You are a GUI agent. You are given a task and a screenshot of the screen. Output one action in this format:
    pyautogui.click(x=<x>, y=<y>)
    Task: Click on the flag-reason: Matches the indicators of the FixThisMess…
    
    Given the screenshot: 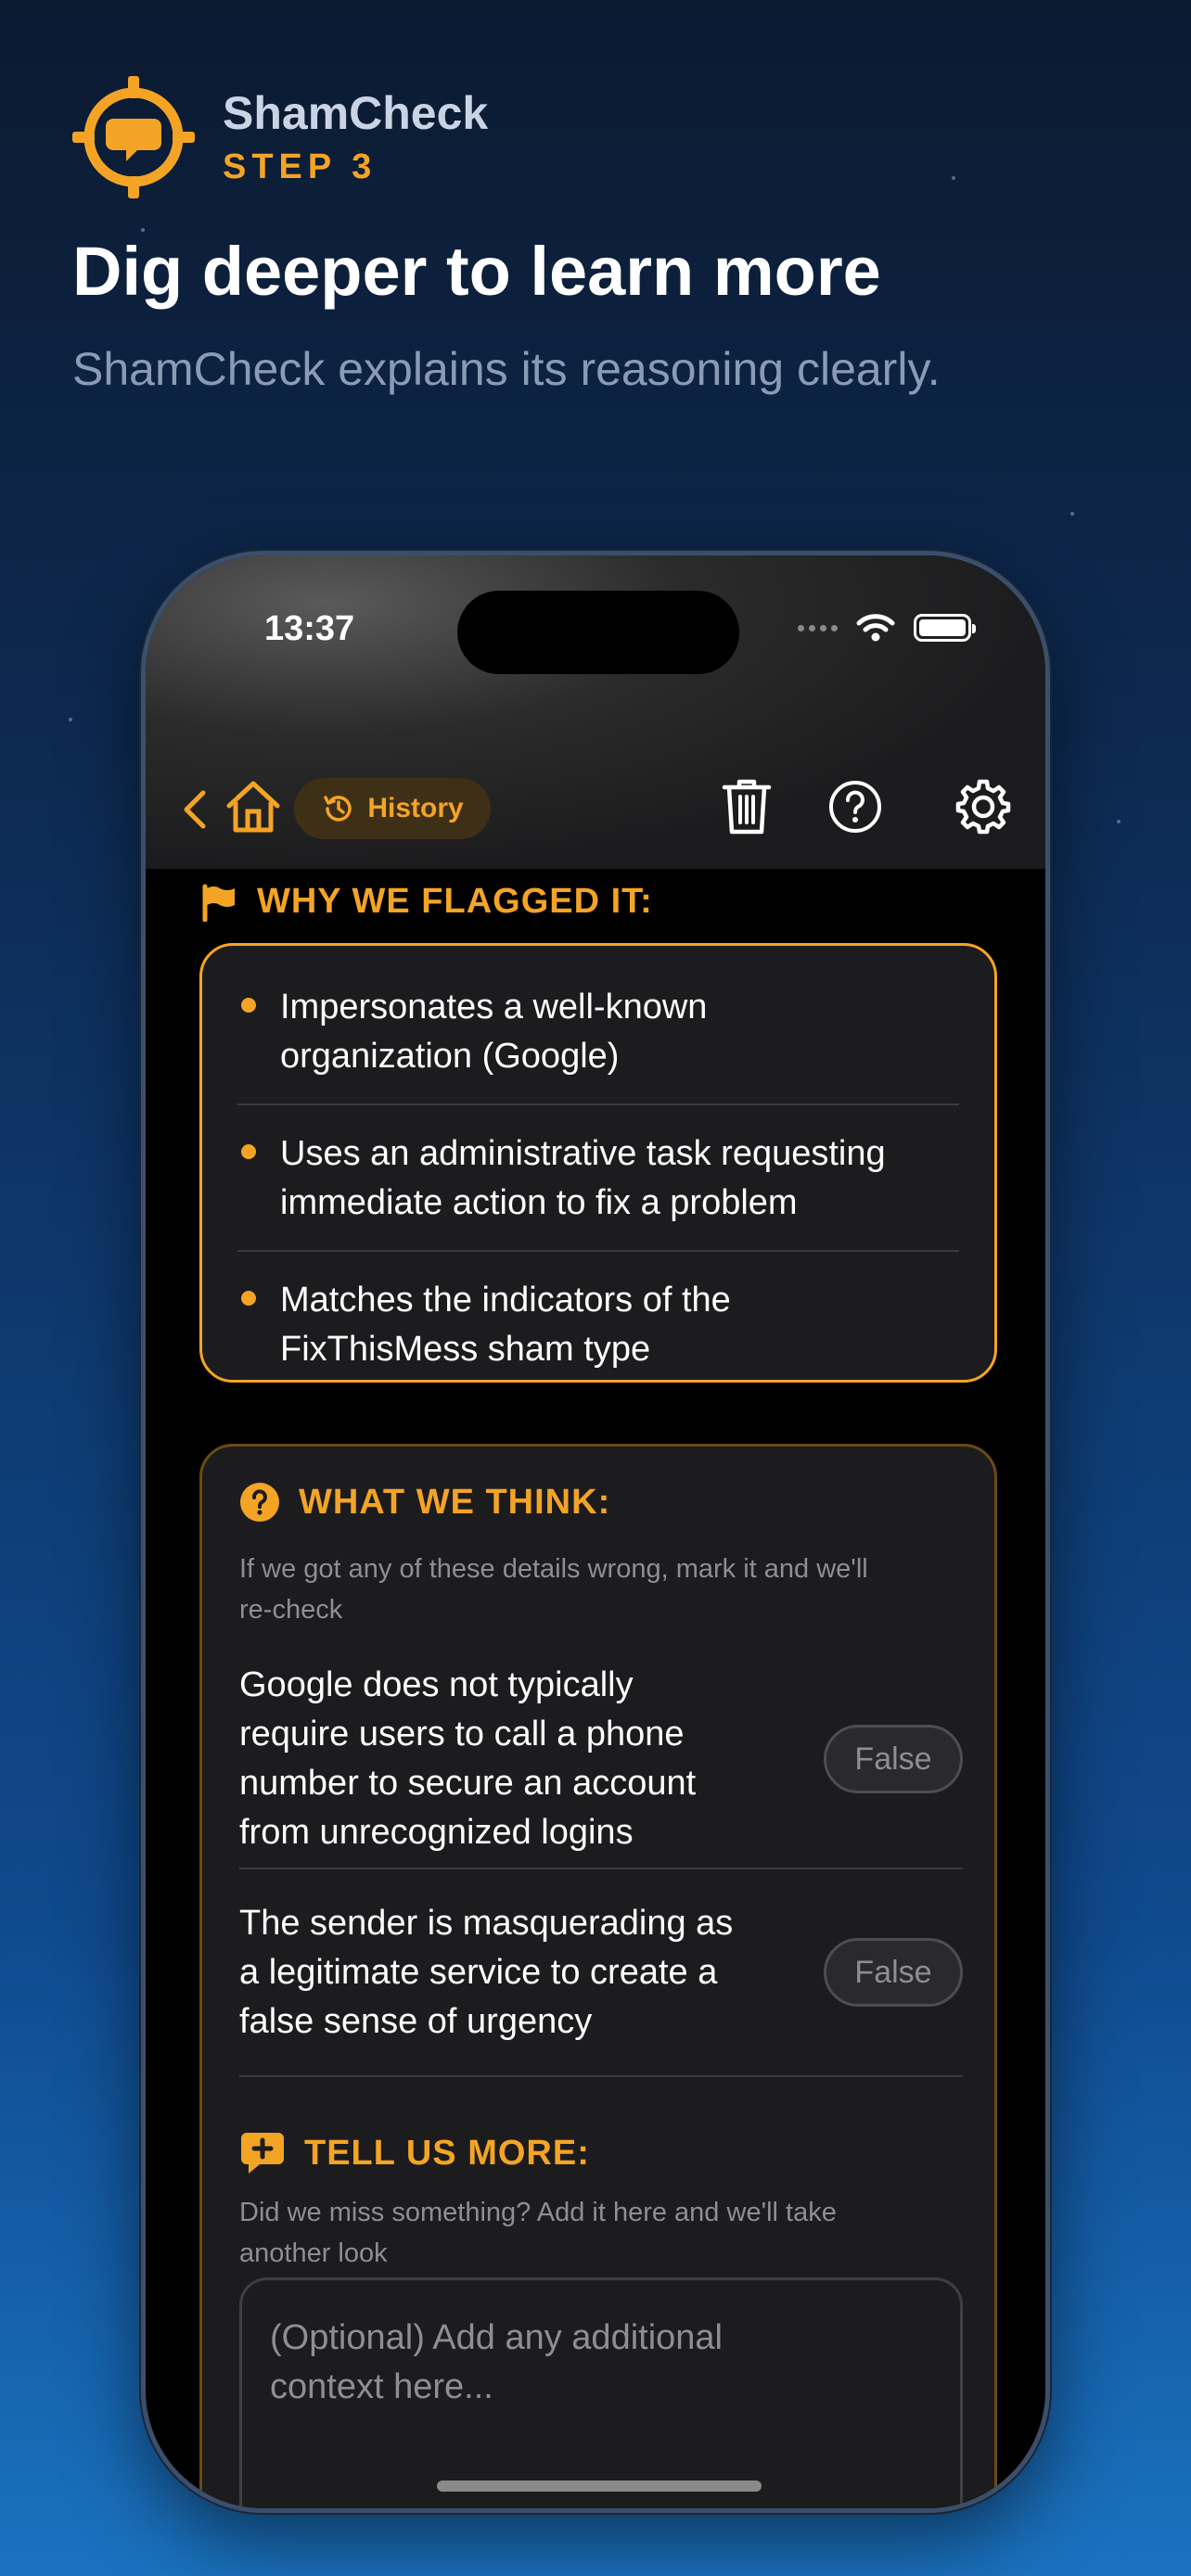 What is the action you would take?
    pyautogui.click(x=505, y=1325)
    